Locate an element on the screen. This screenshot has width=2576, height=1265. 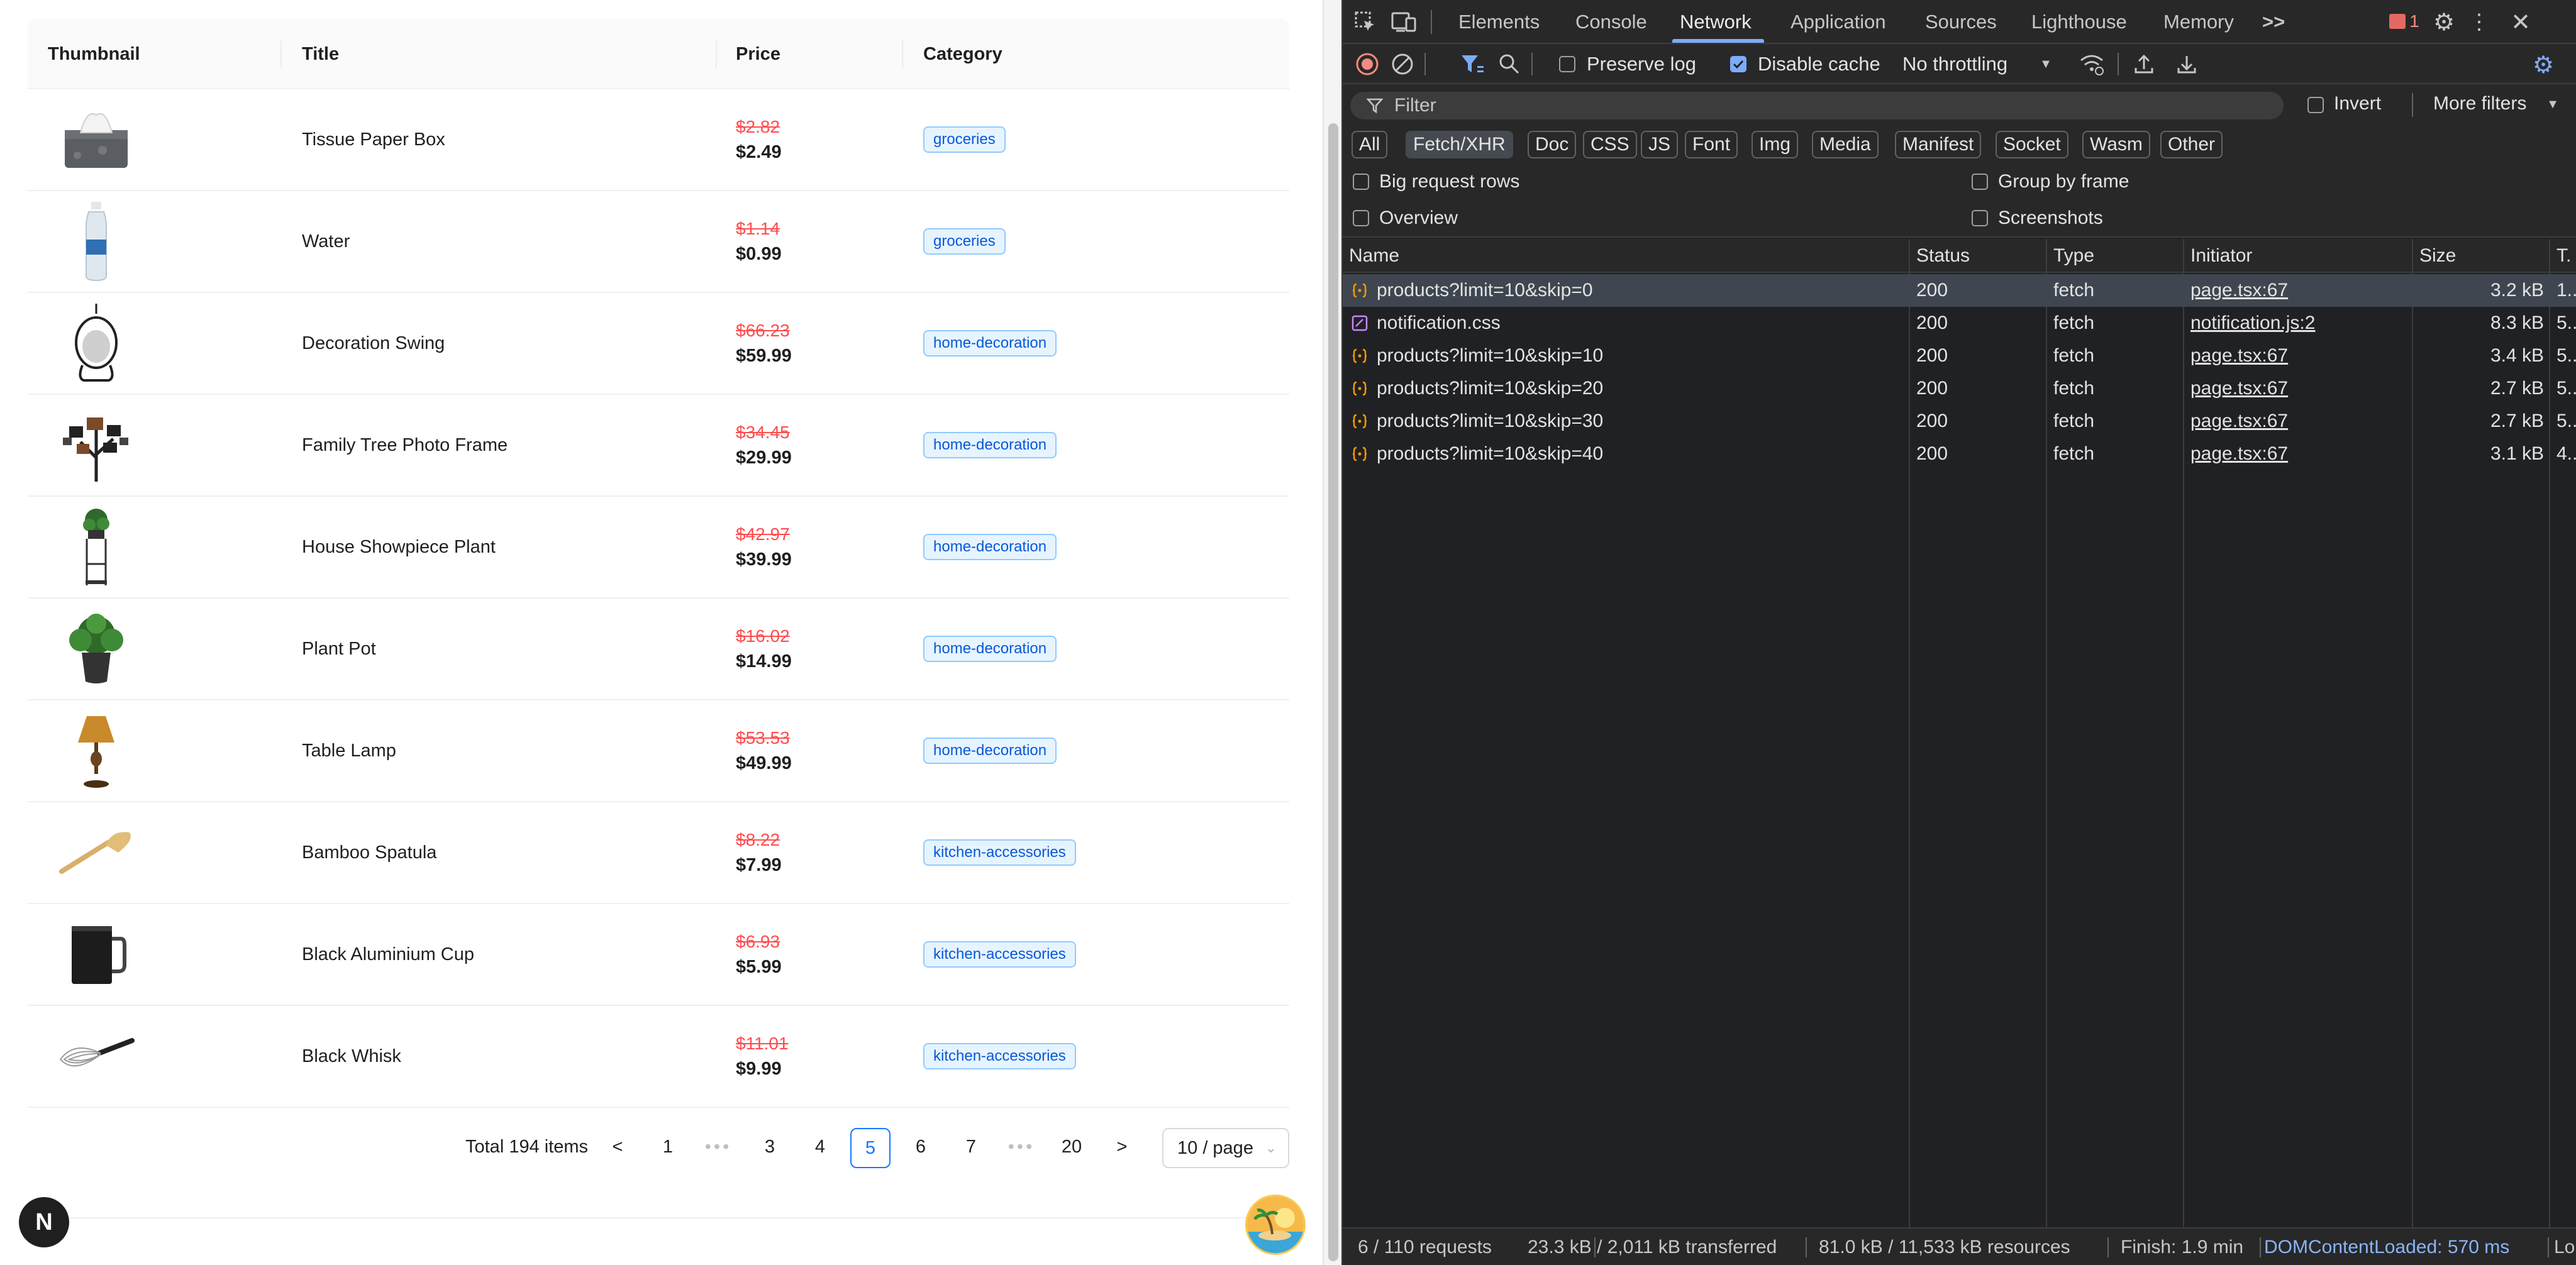
more-tabs-icon: >> is located at coordinates (2273, 22).